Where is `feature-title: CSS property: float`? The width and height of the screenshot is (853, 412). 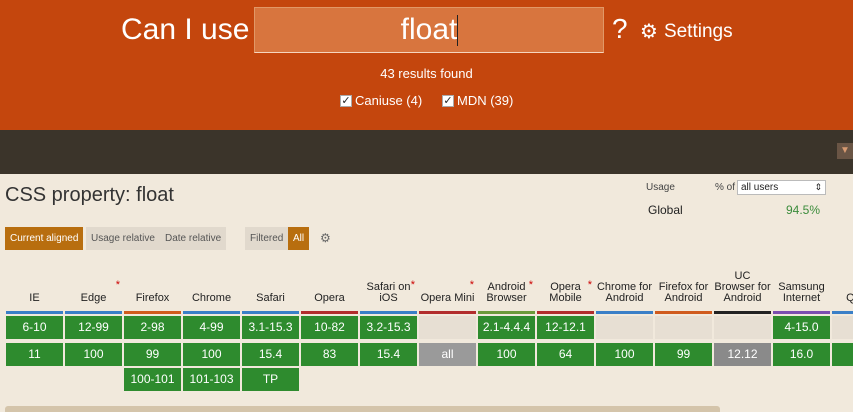 feature-title: CSS property: float is located at coordinates (89, 195).